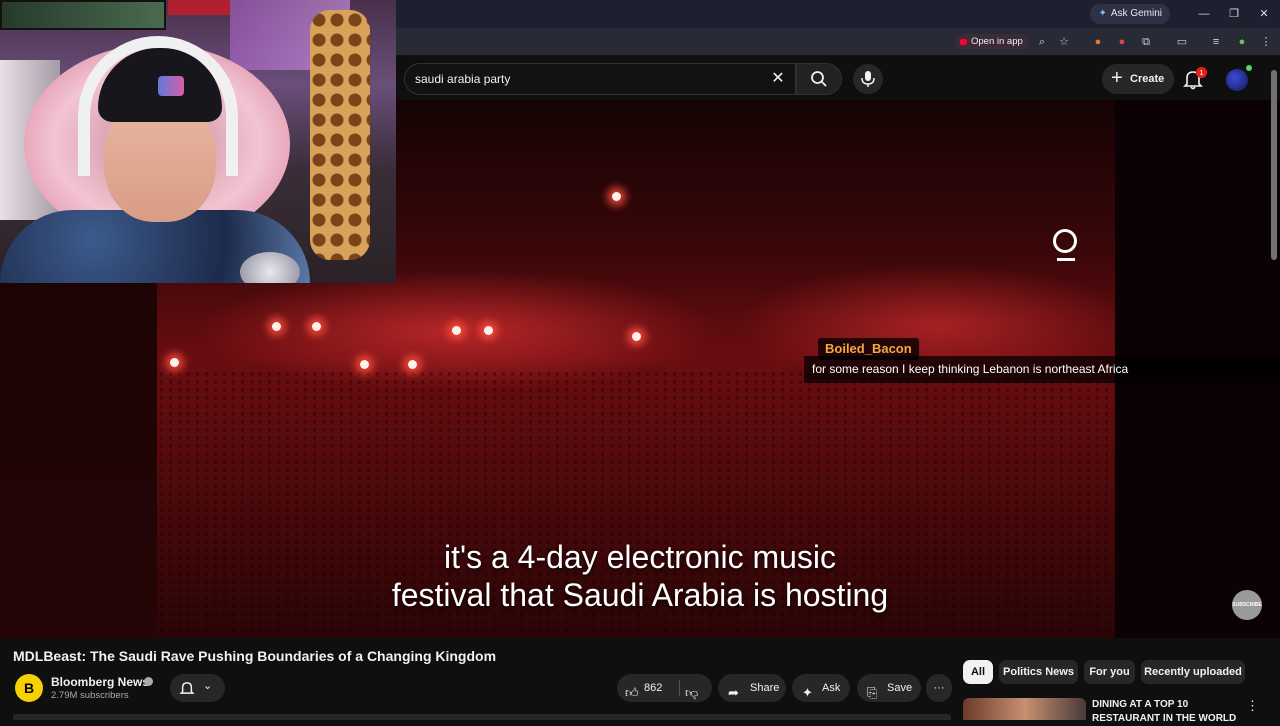 This screenshot has width=1280, height=726. Describe the element at coordinates (1242, 42) in the screenshot. I see `profile-icon: ●` at that location.